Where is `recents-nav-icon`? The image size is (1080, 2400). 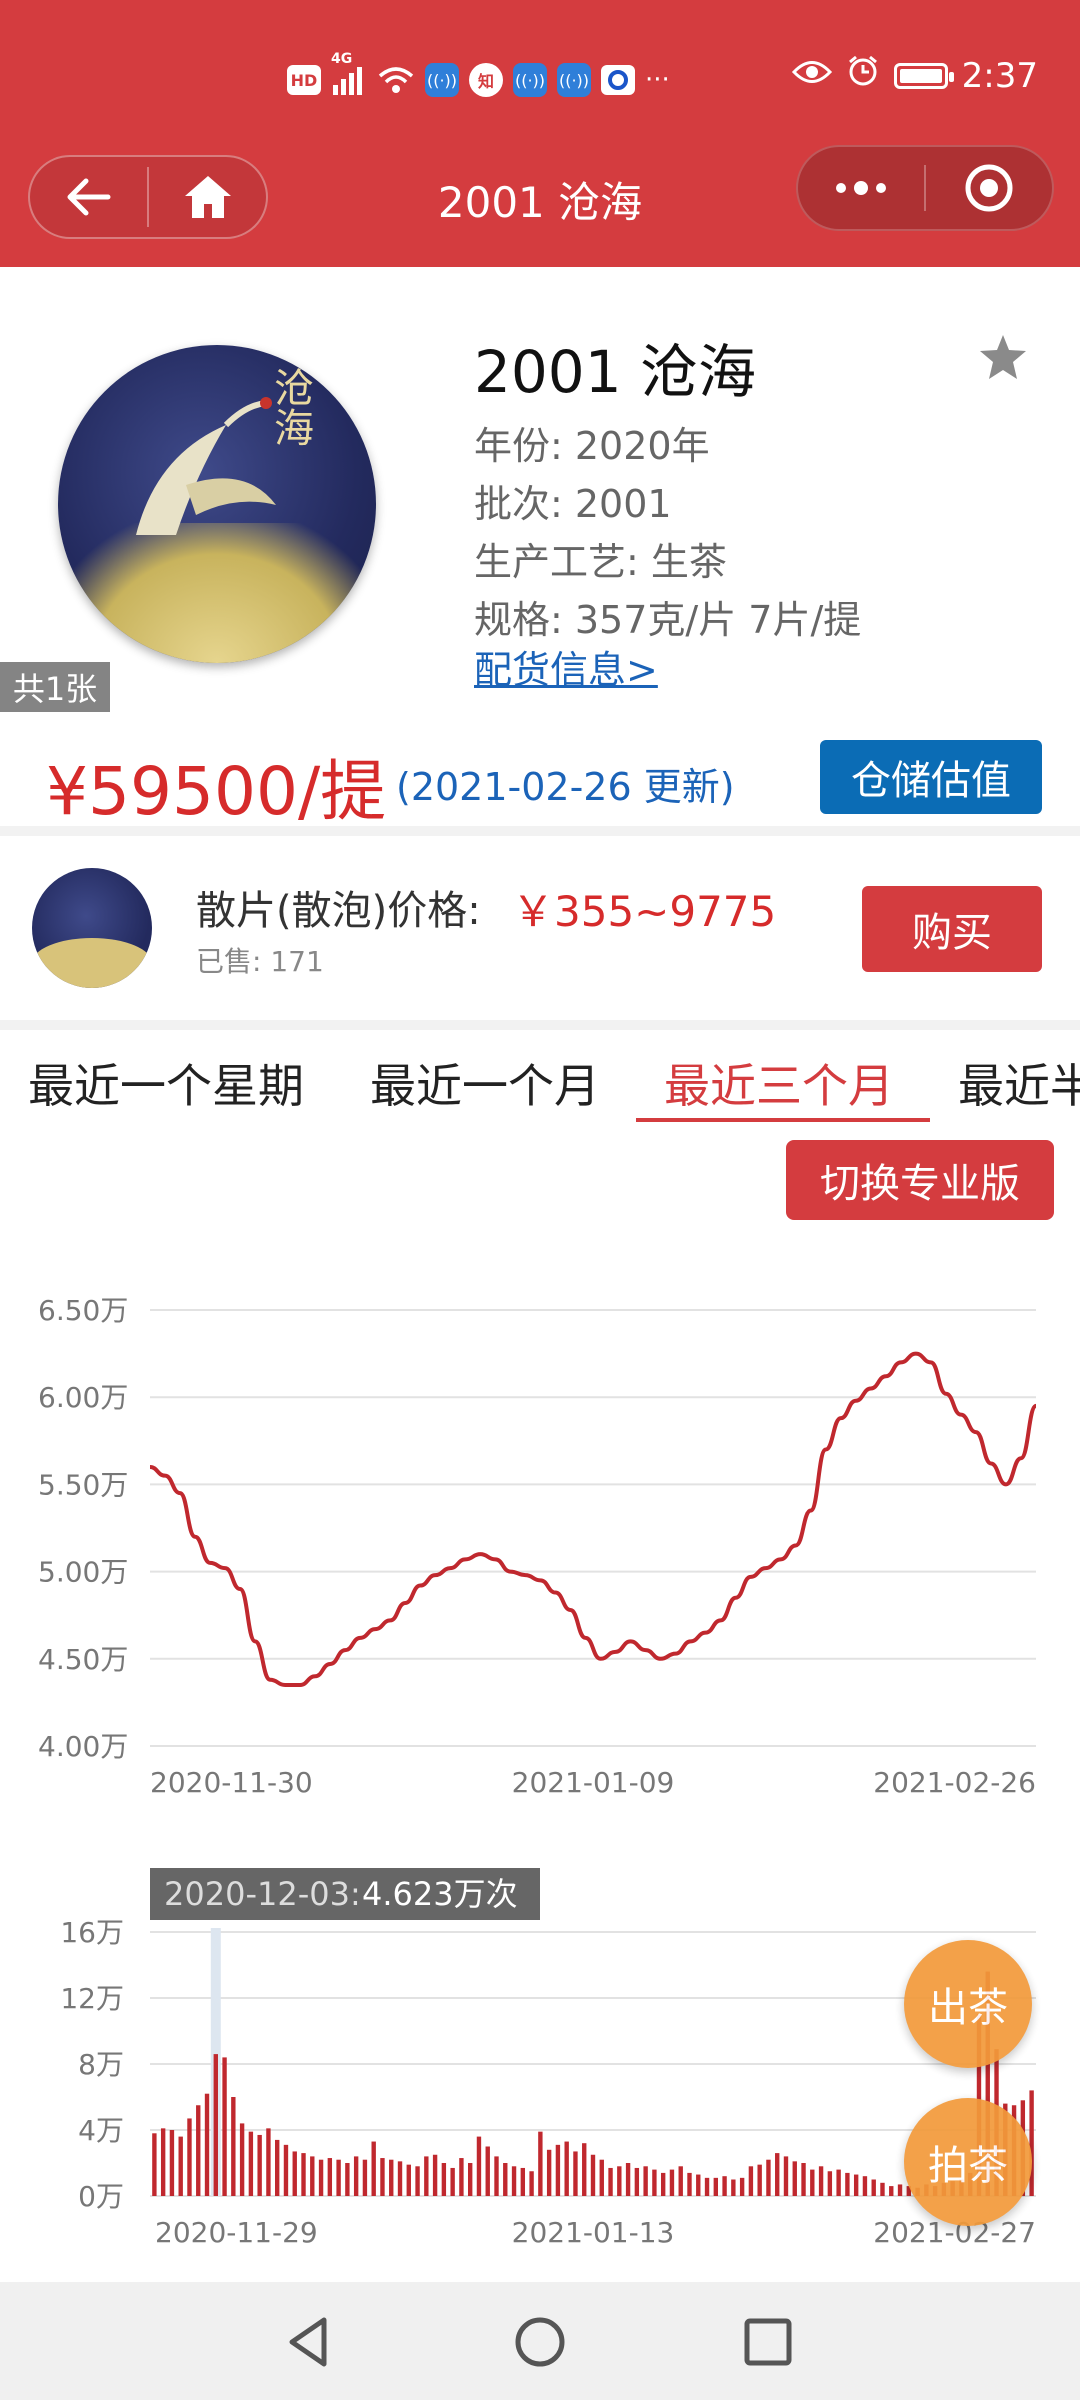 recents-nav-icon is located at coordinates (768, 2342).